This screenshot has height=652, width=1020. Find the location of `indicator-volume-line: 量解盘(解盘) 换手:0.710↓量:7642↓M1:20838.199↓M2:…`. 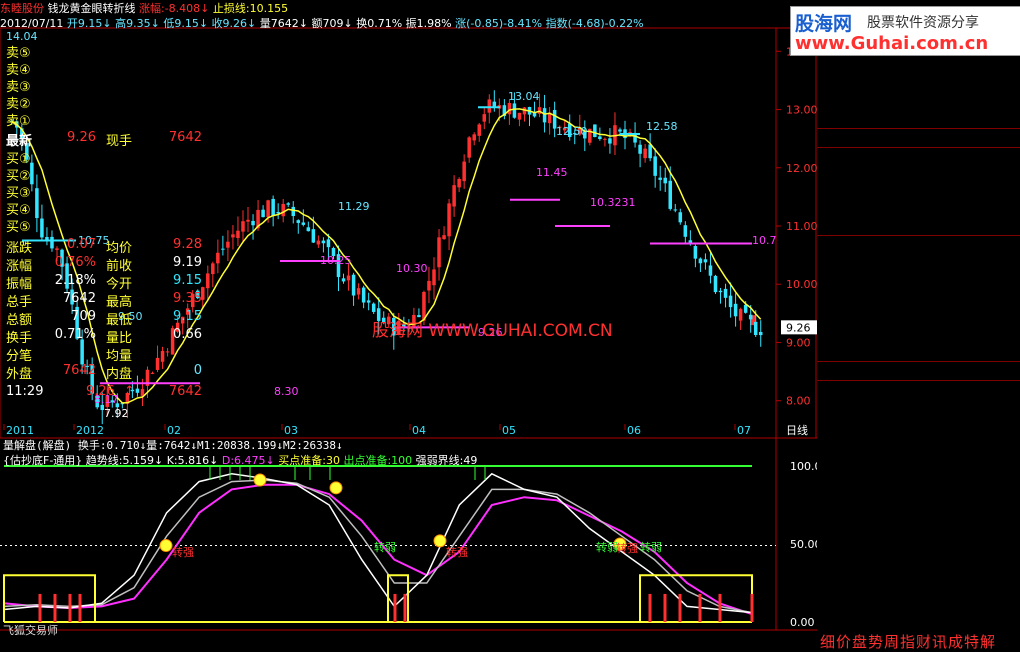

indicator-volume-line: 量解盘(解盘) 换手:0.710↓量:7642↓M1:20838.199↓M2:… is located at coordinates (173, 445).